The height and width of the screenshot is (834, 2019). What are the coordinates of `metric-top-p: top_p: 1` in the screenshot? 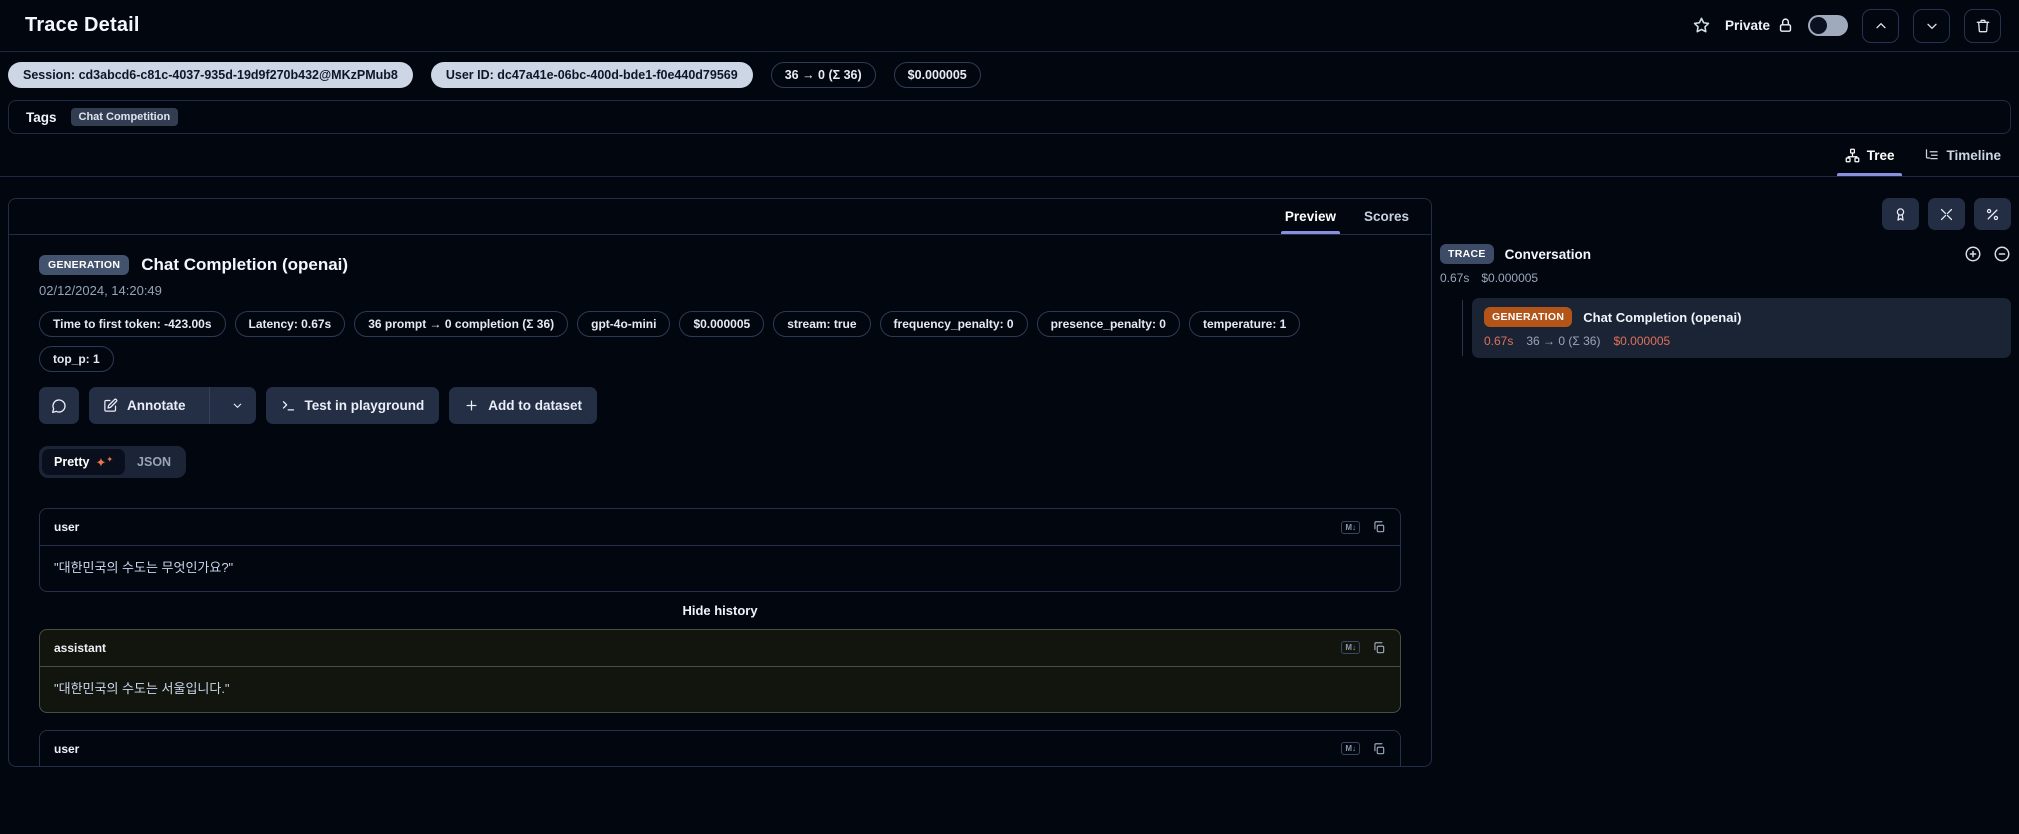 It's located at (76, 359).